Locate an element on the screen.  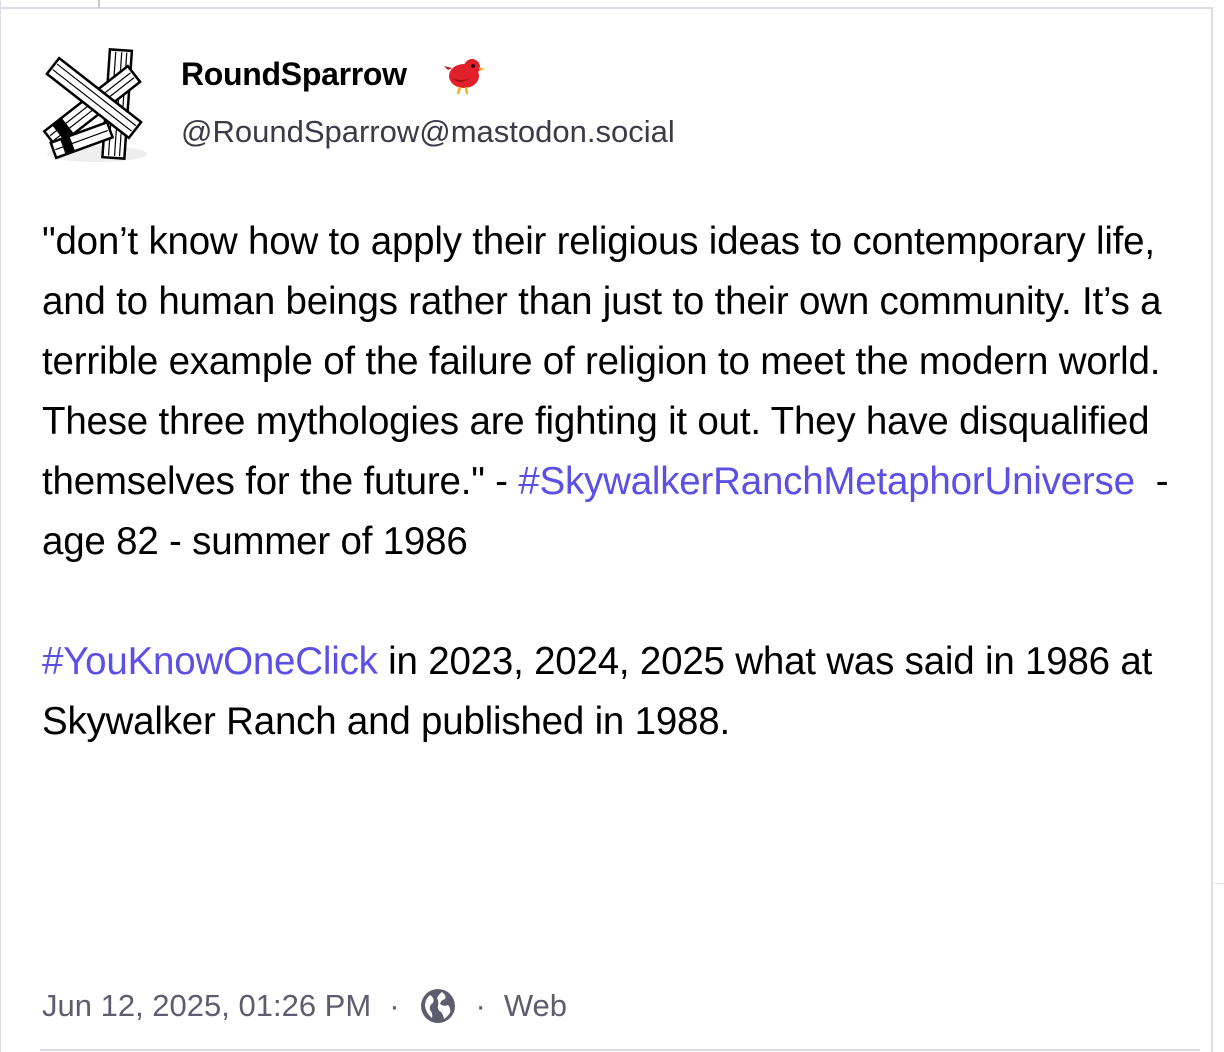
red-bird-emoji-icon is located at coordinates (464, 76).